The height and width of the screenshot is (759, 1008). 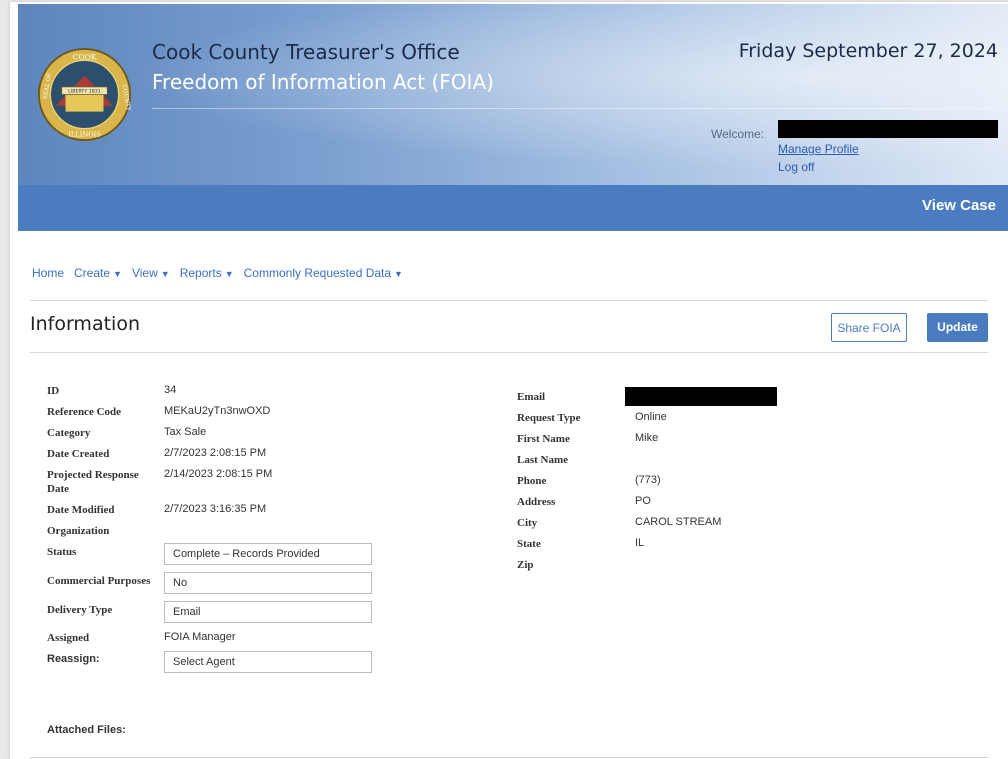 I want to click on email-label: Email, so click(x=531, y=397).